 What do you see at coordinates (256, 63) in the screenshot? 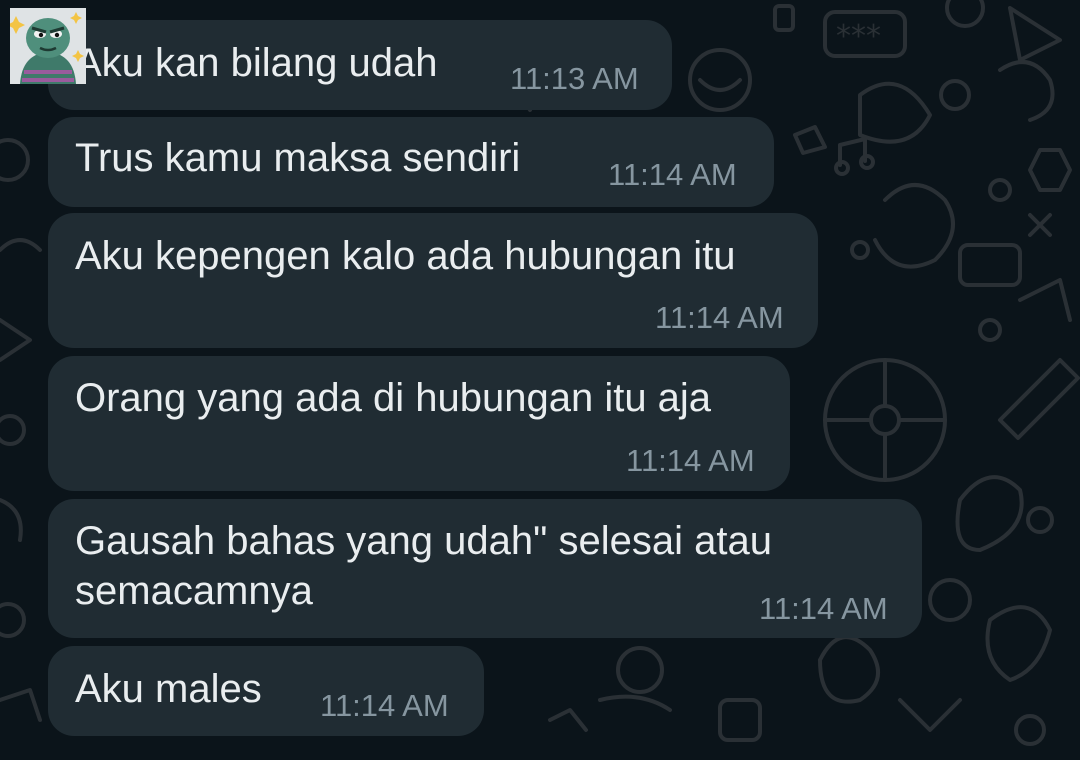
I see `message-text: Aku kan bilang udah` at bounding box center [256, 63].